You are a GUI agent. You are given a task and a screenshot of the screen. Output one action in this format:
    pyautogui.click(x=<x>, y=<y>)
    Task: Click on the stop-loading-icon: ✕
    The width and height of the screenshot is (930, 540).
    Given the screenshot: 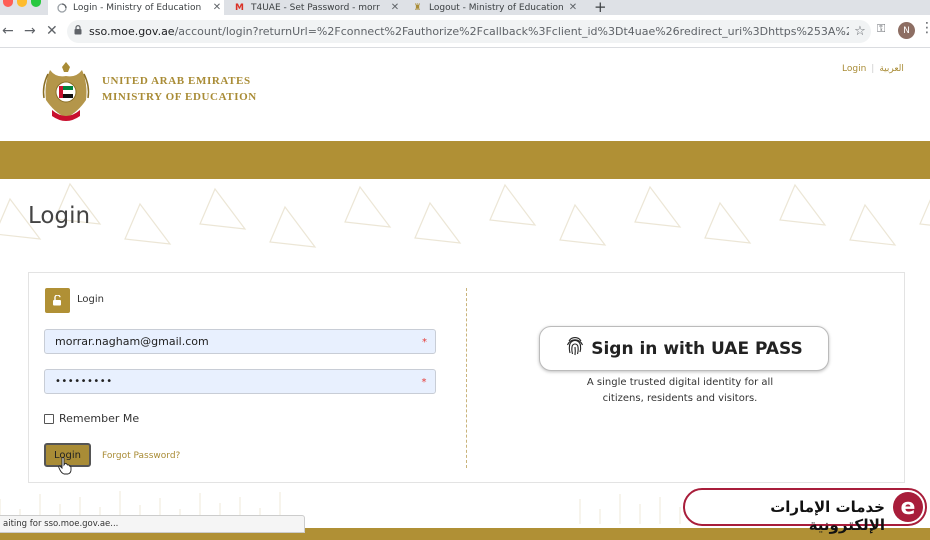 What is the action you would take?
    pyautogui.click(x=52, y=31)
    